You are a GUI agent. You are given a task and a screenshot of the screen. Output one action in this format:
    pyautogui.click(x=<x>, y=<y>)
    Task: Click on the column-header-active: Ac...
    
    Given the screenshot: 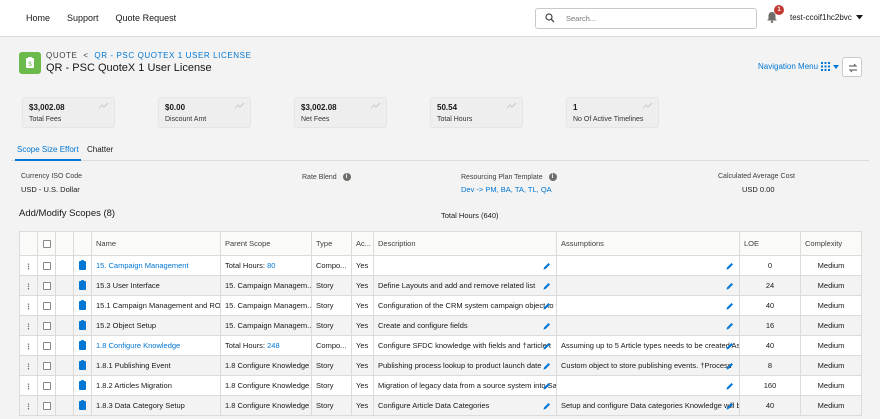 What is the action you would take?
    pyautogui.click(x=362, y=243)
    